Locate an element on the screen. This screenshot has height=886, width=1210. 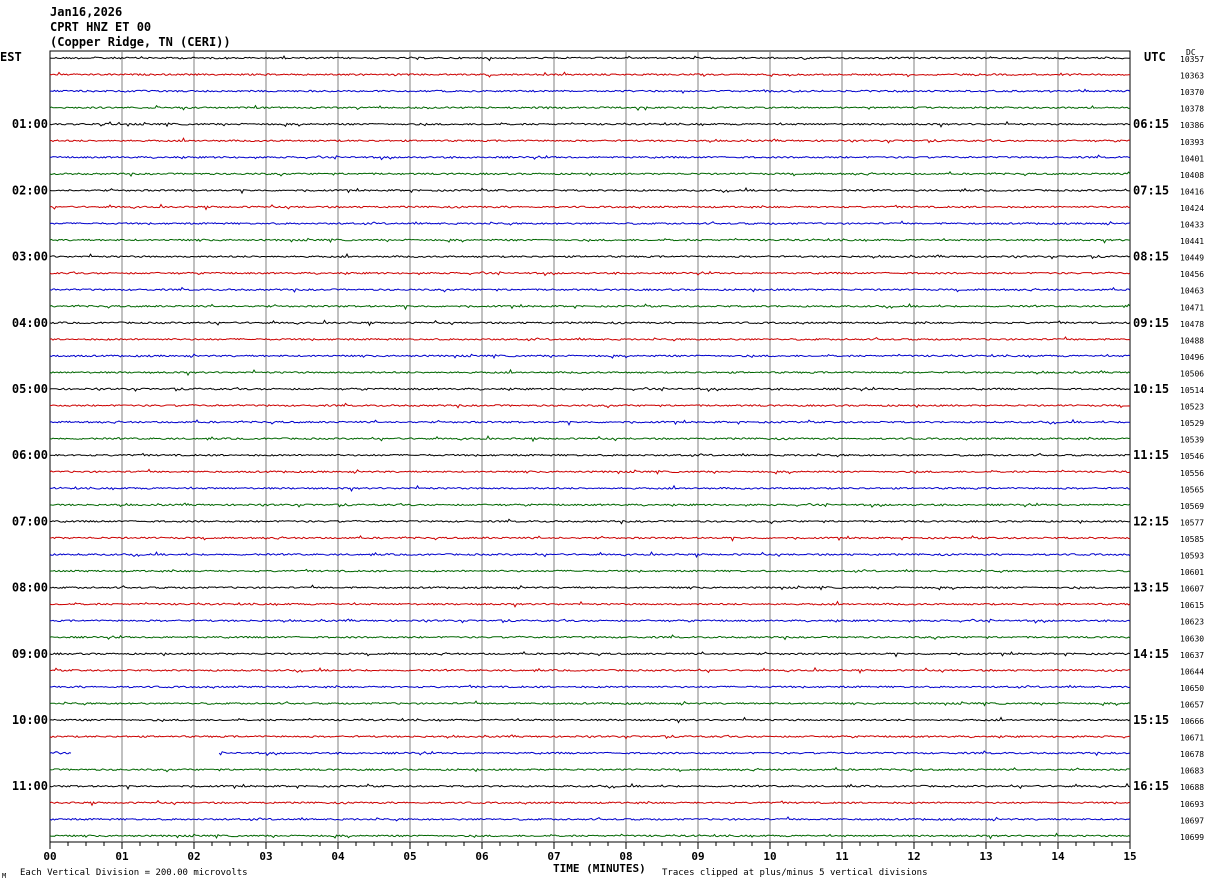
x-tick-label: 12 is located at coordinates (913, 856).